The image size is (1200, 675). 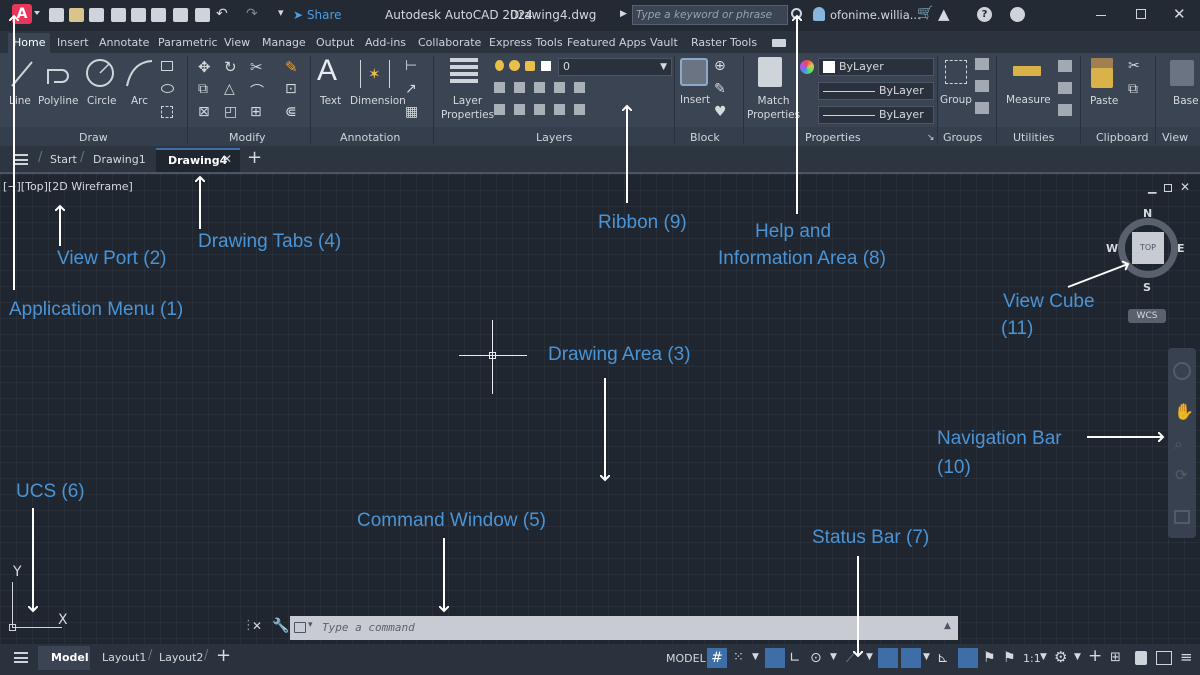 I want to click on annotation-view-cube-line1: View Cube, so click(x=1049, y=301).